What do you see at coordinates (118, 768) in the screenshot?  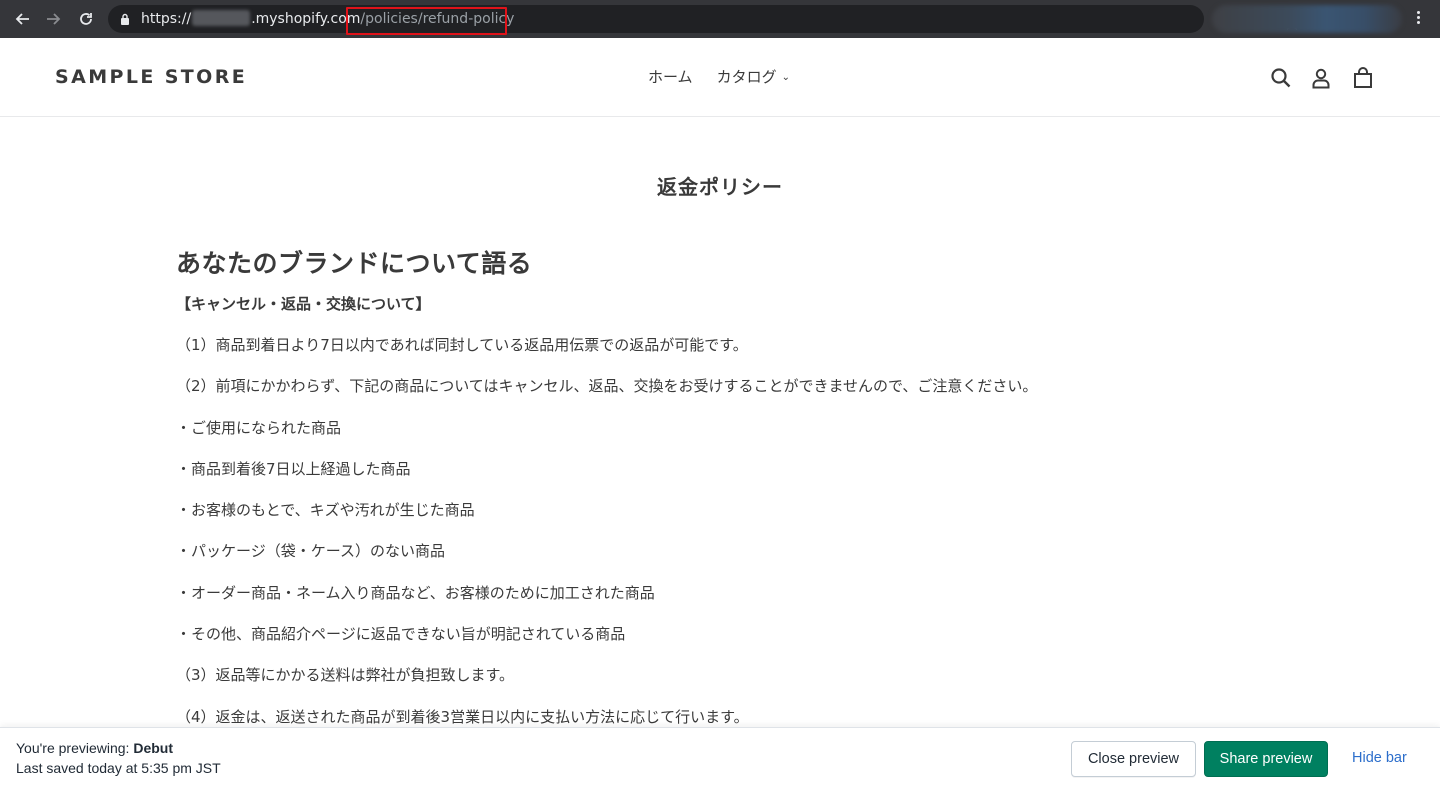 I see `last-saved-text: Last saved today at 5:35 pm JST` at bounding box center [118, 768].